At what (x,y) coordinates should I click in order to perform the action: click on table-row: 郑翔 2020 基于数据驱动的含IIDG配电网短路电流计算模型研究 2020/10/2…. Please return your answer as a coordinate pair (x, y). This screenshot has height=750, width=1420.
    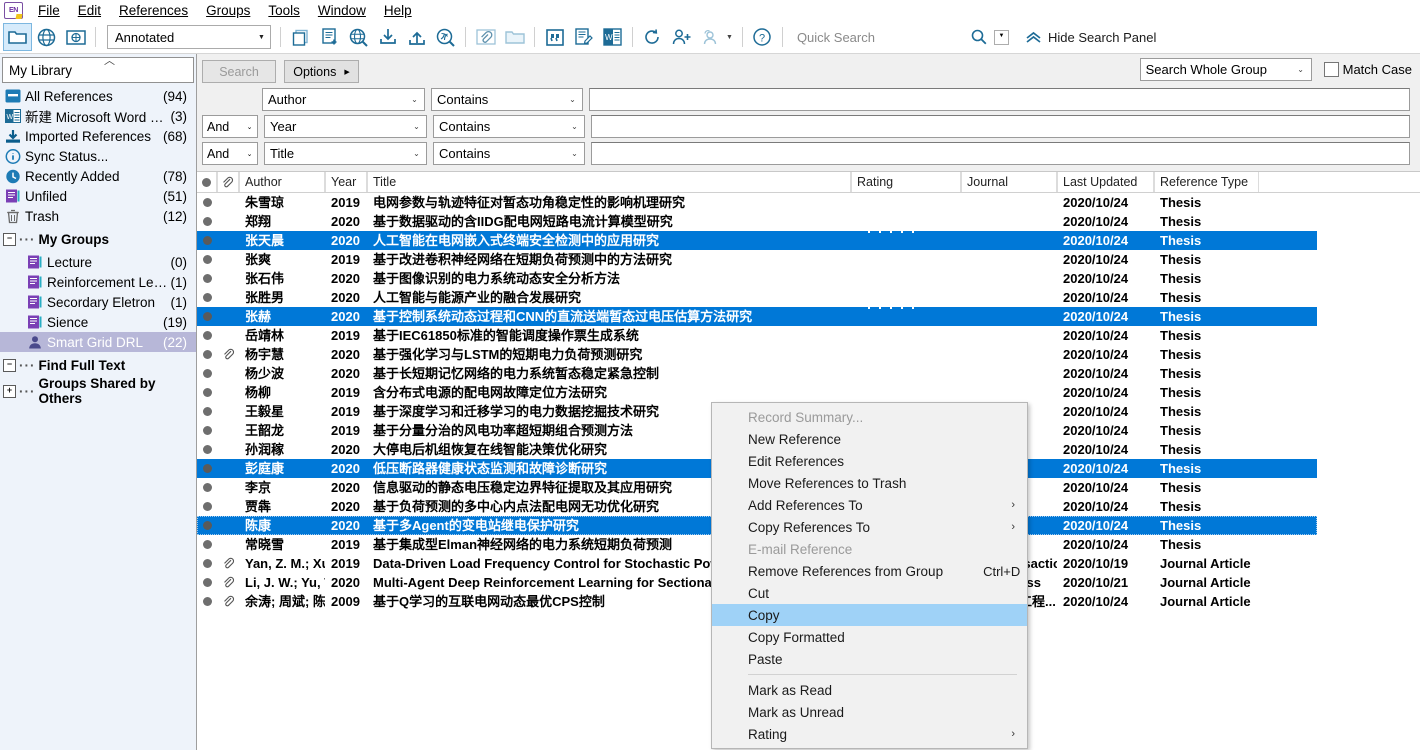
    Looking at the image, I should click on (808, 221).